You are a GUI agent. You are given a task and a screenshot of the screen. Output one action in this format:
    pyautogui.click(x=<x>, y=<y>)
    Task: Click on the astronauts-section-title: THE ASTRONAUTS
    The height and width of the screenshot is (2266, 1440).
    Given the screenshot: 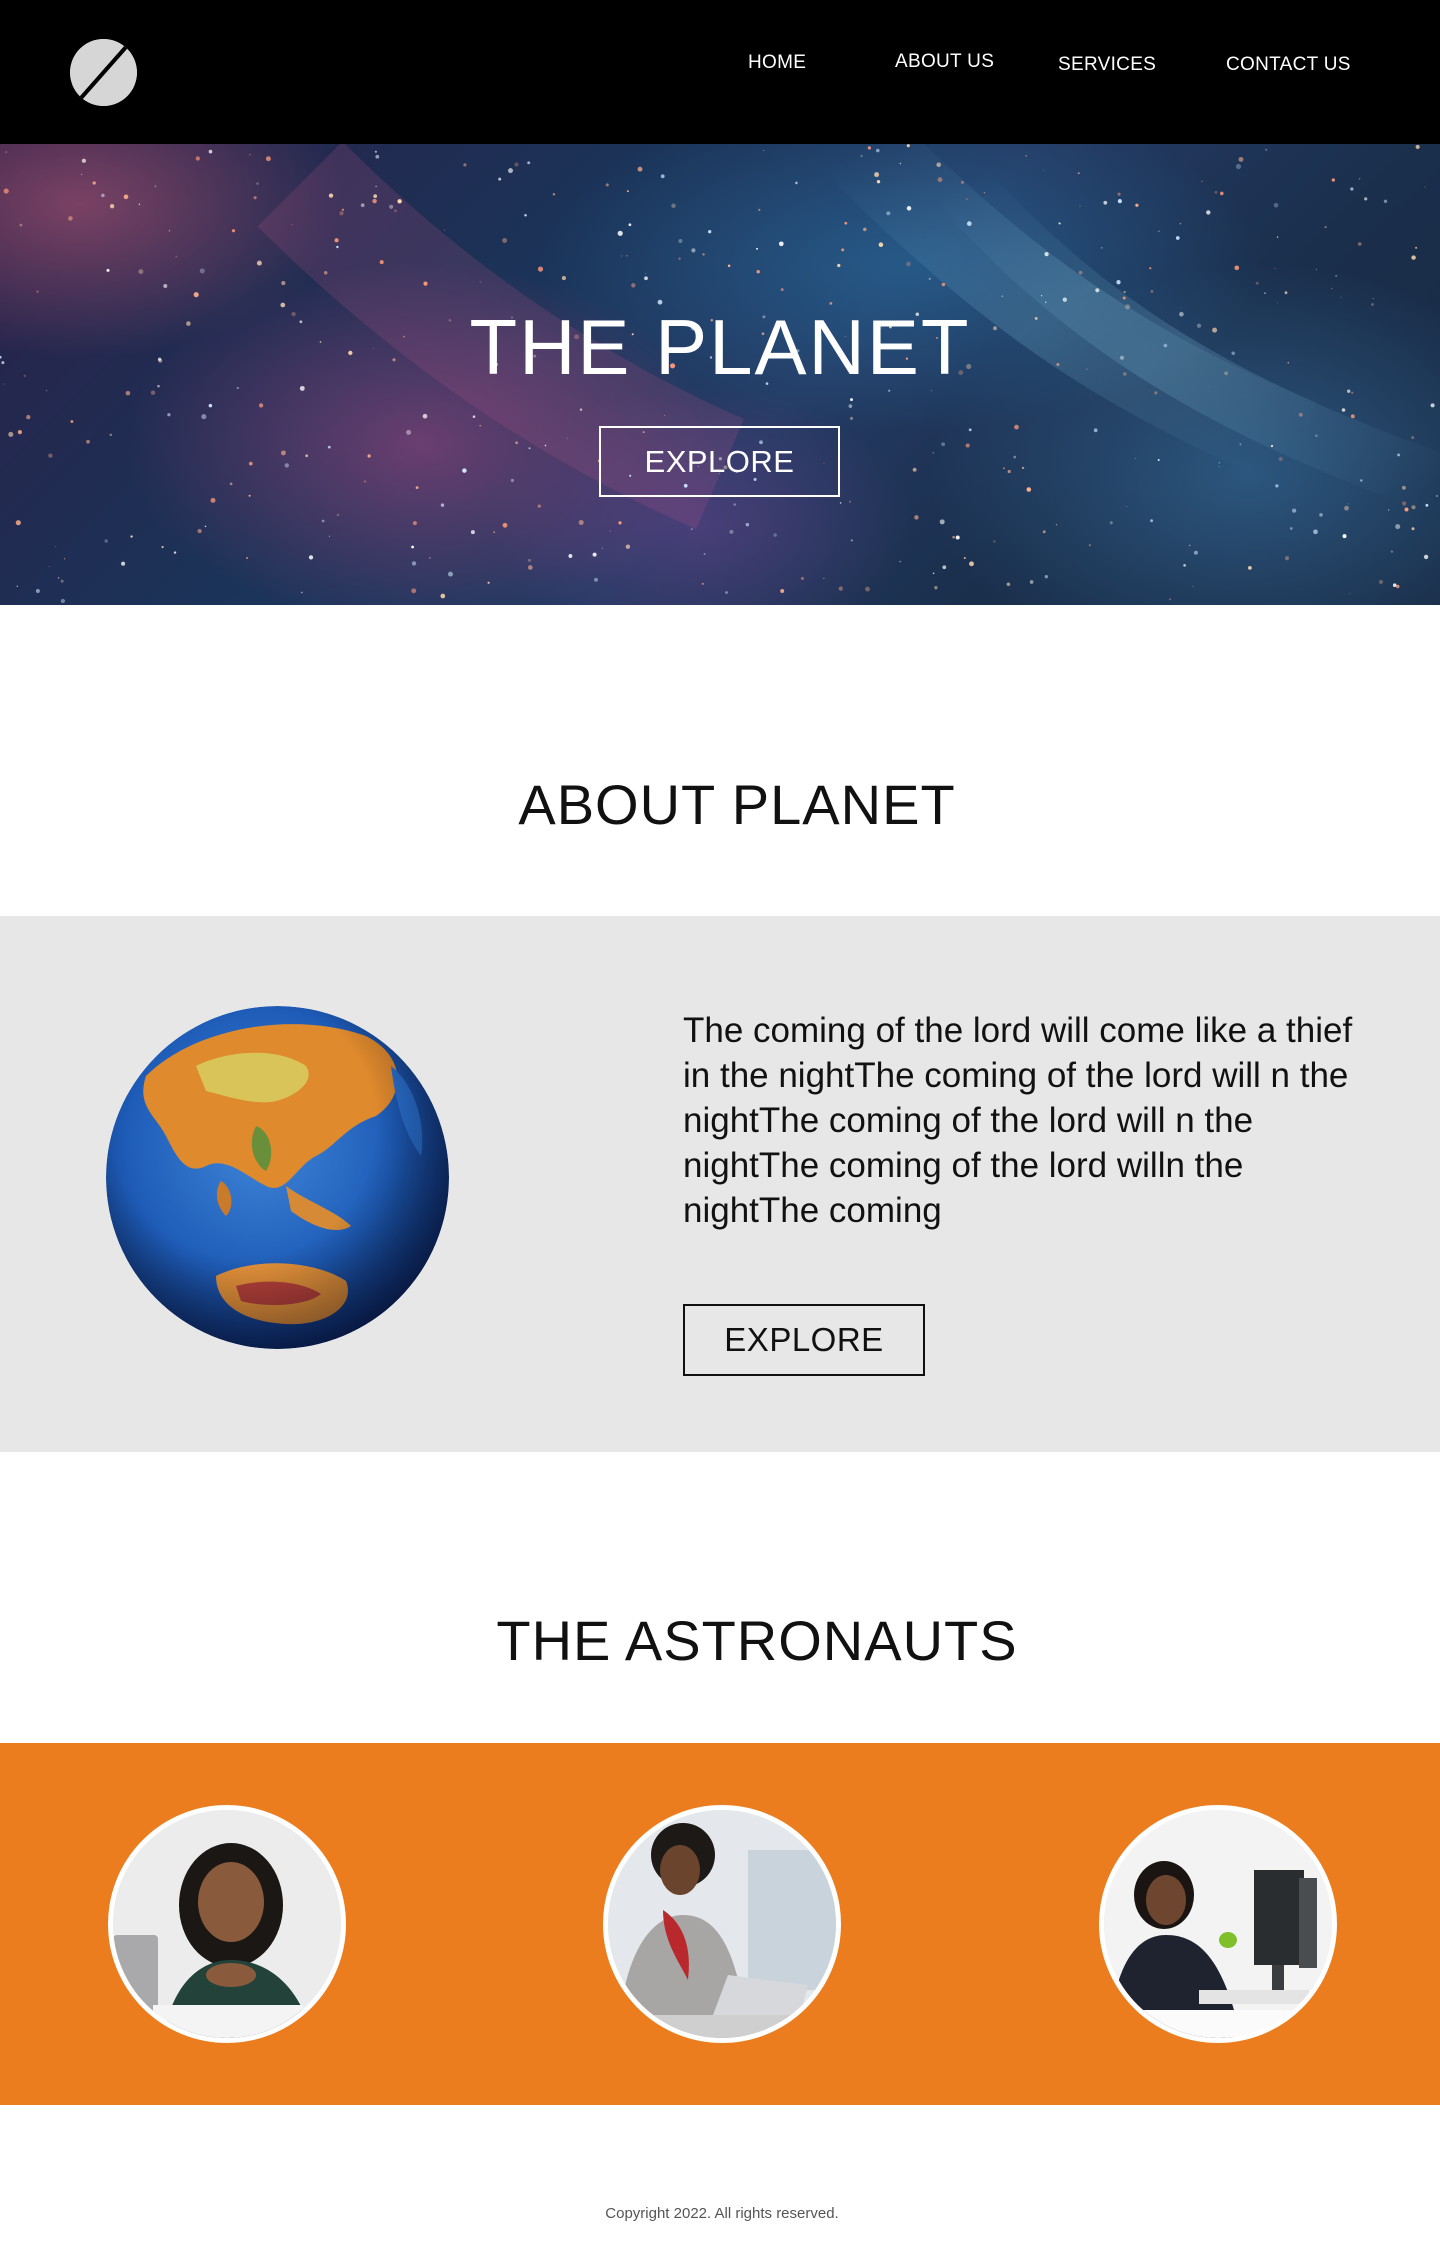 What is the action you would take?
    pyautogui.click(x=757, y=1640)
    